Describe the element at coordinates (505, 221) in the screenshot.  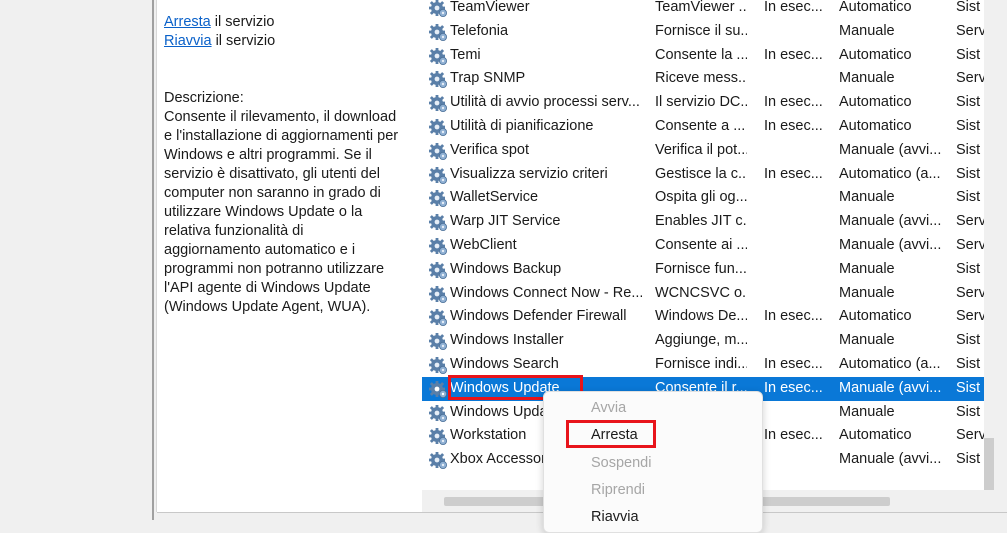
I see `service-name-cell: Warp JIT Service` at that location.